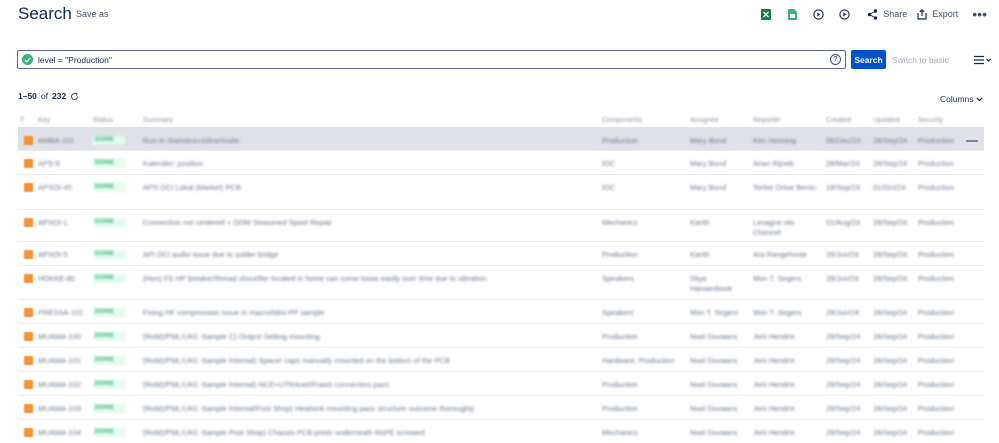 This screenshot has height=443, width=999. Describe the element at coordinates (63, 408) in the screenshot. I see `issue-key: MUAMA-103` at that location.